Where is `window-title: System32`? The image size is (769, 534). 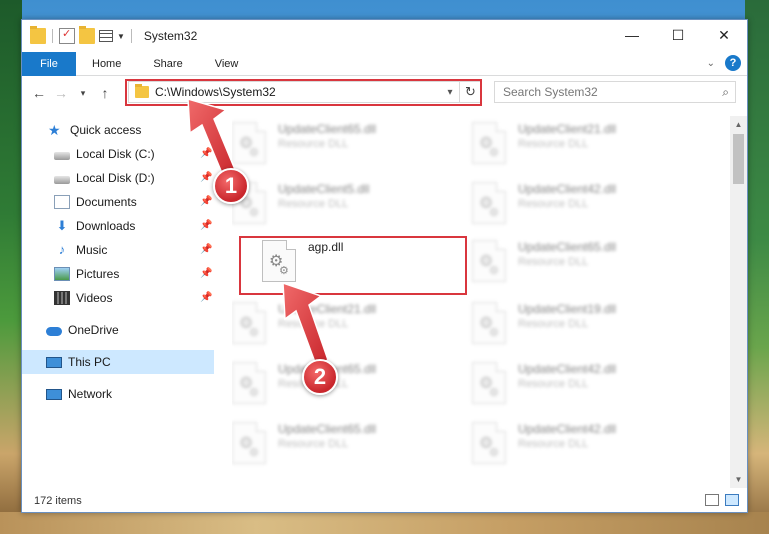 window-title: System32 is located at coordinates (170, 36).